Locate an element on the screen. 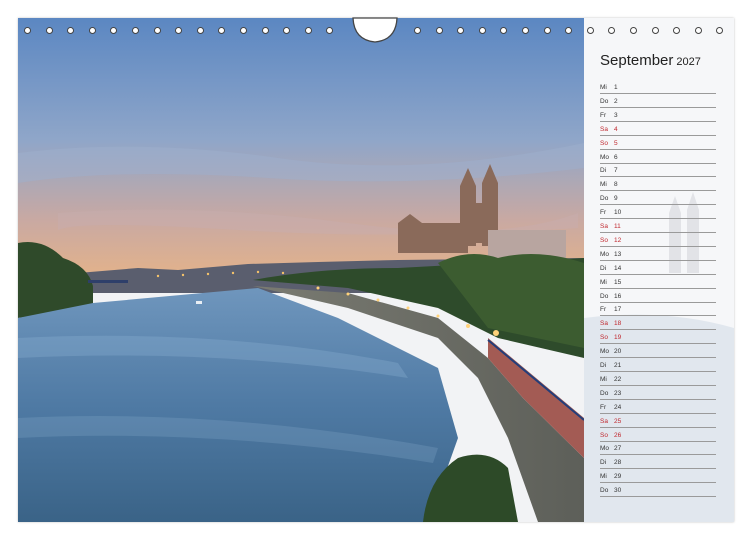  day-row: So 5 is located at coordinates (658, 142).